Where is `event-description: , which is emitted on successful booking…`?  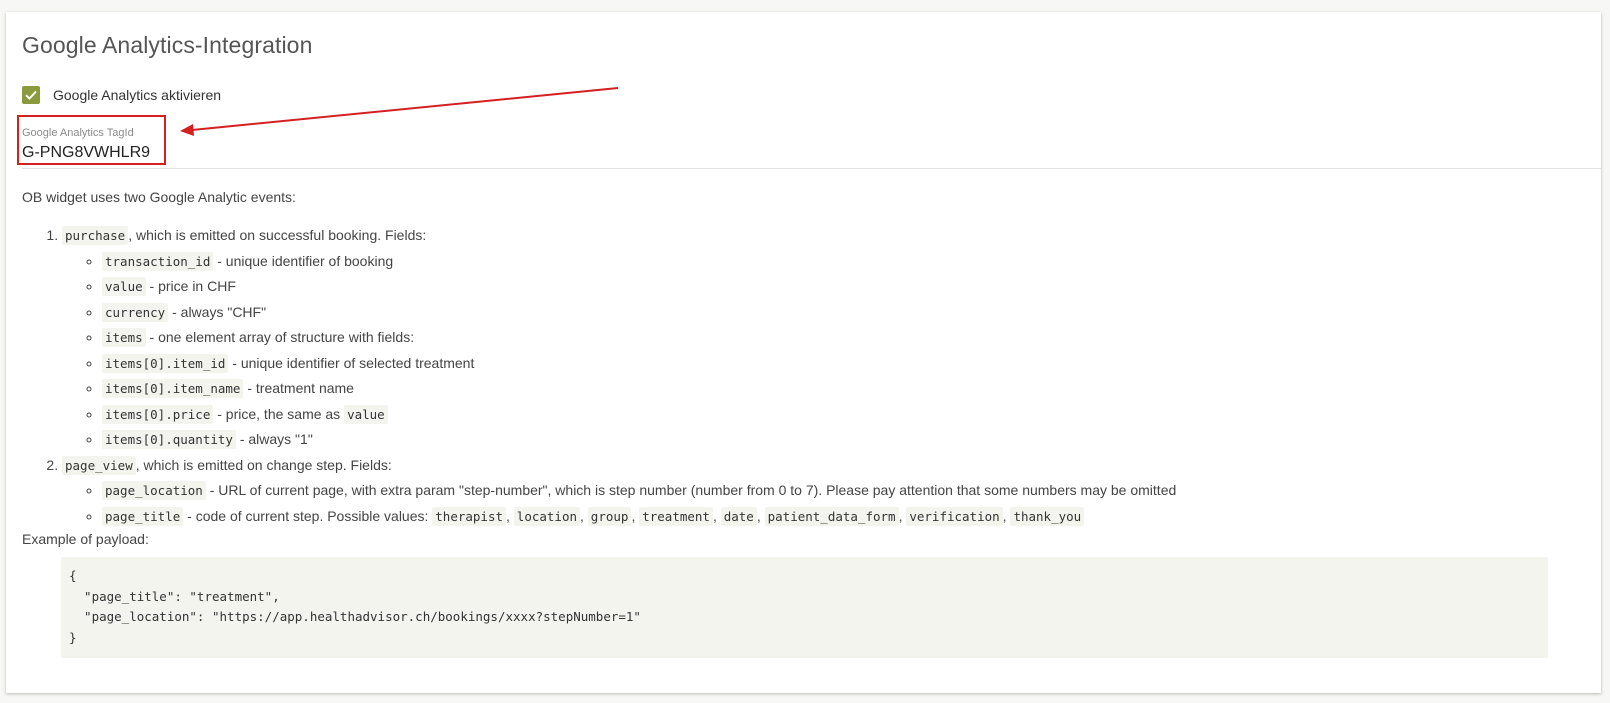
event-description: , which is emitted on successful booking… is located at coordinates (277, 235).